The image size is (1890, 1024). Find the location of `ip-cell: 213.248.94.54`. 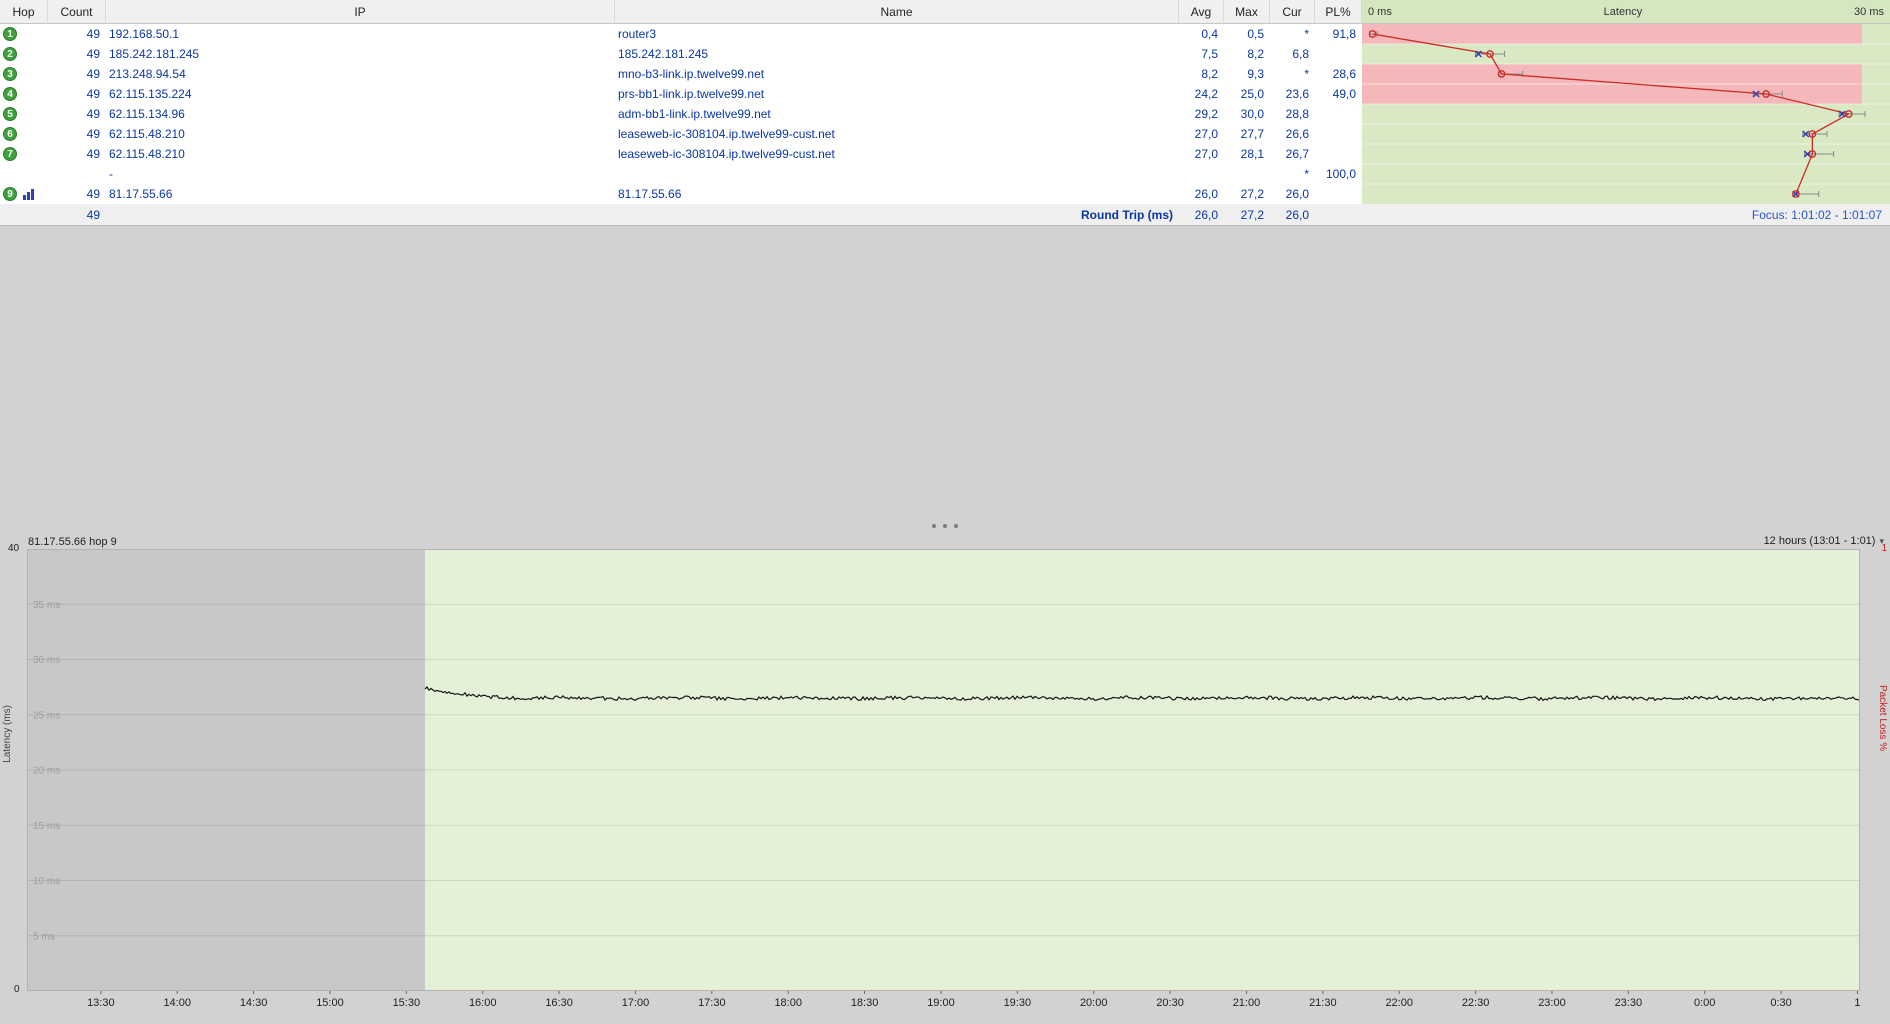

ip-cell: 213.248.94.54 is located at coordinates (360, 74).